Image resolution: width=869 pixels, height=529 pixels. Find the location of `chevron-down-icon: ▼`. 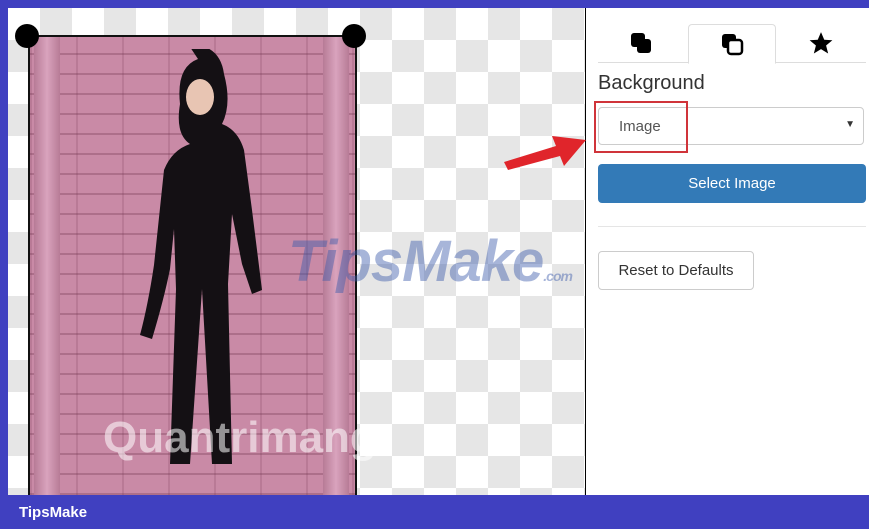

chevron-down-icon: ▼ is located at coordinates (850, 124).